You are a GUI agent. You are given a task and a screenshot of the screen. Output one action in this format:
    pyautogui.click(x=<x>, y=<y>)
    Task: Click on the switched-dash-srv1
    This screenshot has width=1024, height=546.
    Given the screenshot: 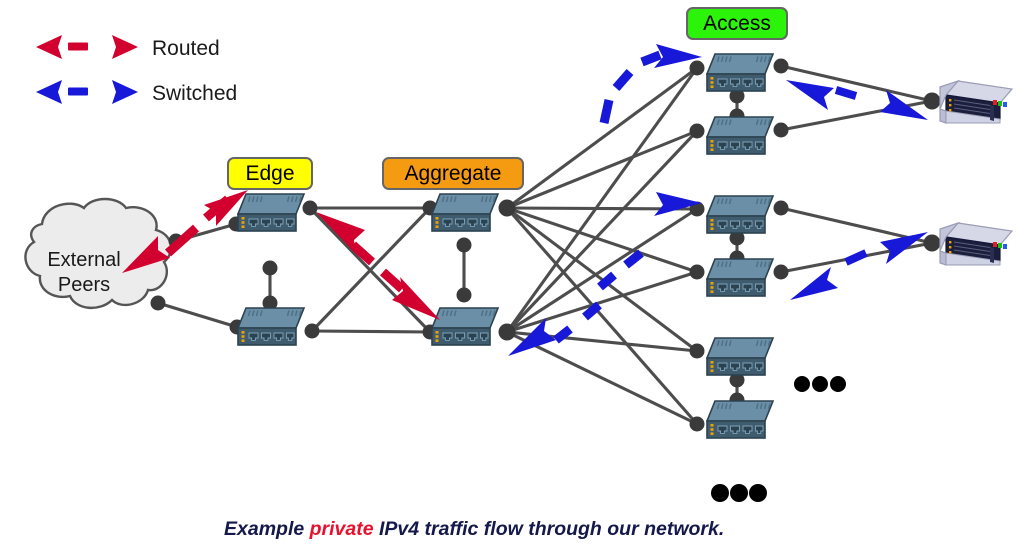 What is the action you would take?
    pyautogui.click(x=846, y=93)
    